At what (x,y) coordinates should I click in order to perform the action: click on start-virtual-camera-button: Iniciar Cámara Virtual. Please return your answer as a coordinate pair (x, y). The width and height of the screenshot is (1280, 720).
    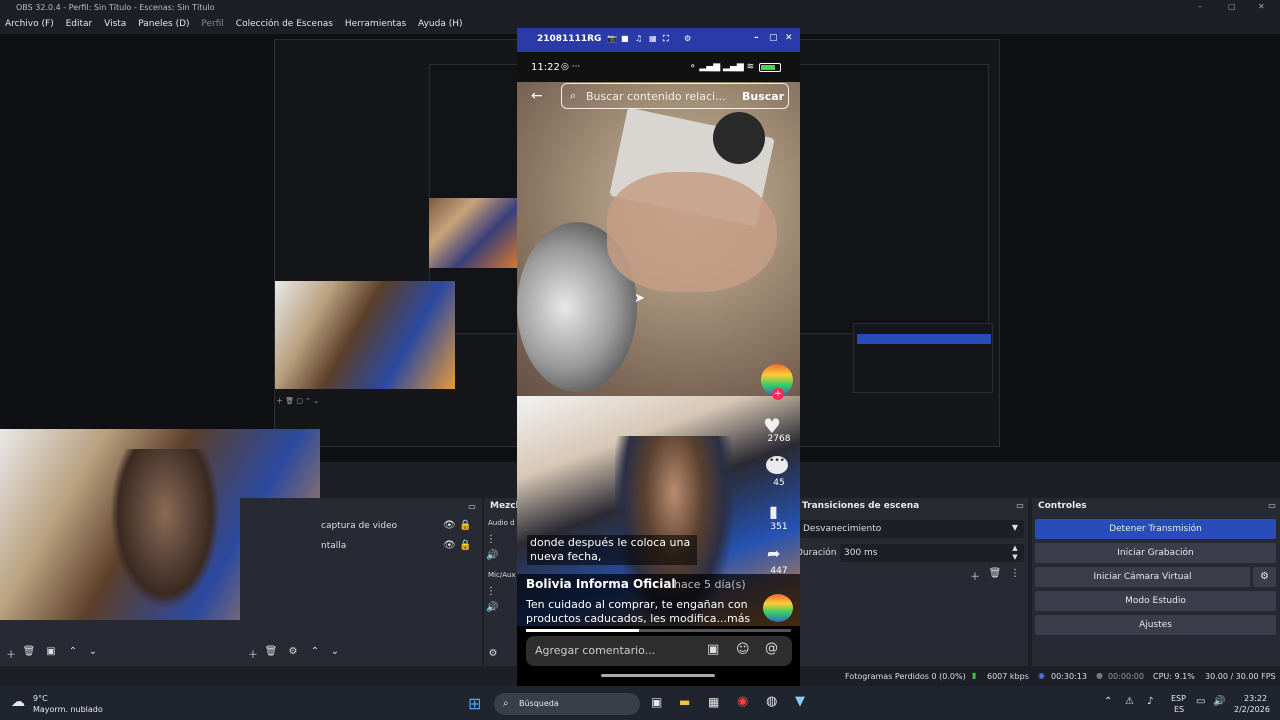
    Looking at the image, I should click on (1142, 577).